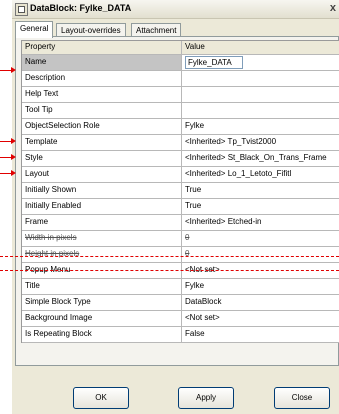 This screenshot has width=339, height=414. Describe the element at coordinates (102, 174) in the screenshot. I see `property-name: Layout` at that location.